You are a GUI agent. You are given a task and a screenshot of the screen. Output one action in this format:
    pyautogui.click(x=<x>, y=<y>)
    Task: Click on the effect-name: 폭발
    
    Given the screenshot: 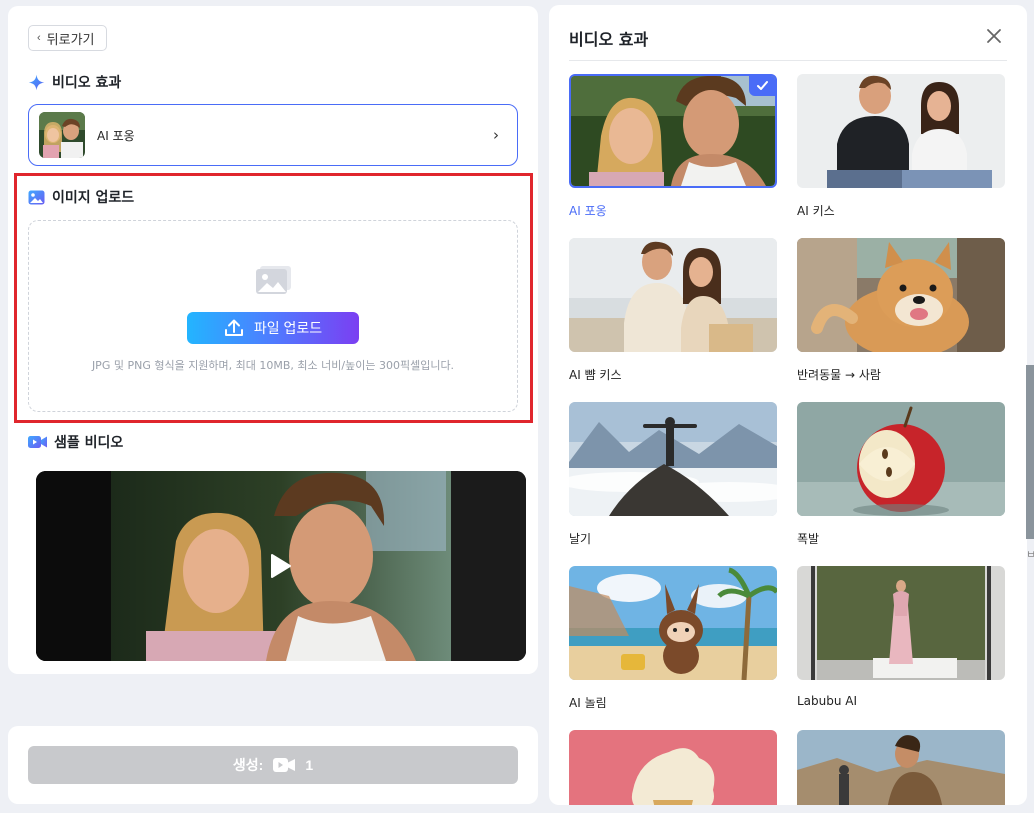 What is the action you would take?
    pyautogui.click(x=808, y=539)
    